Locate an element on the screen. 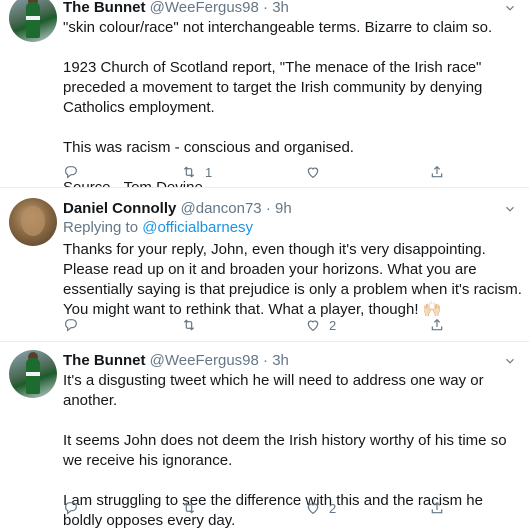  like-button is located at coordinates (317, 172).